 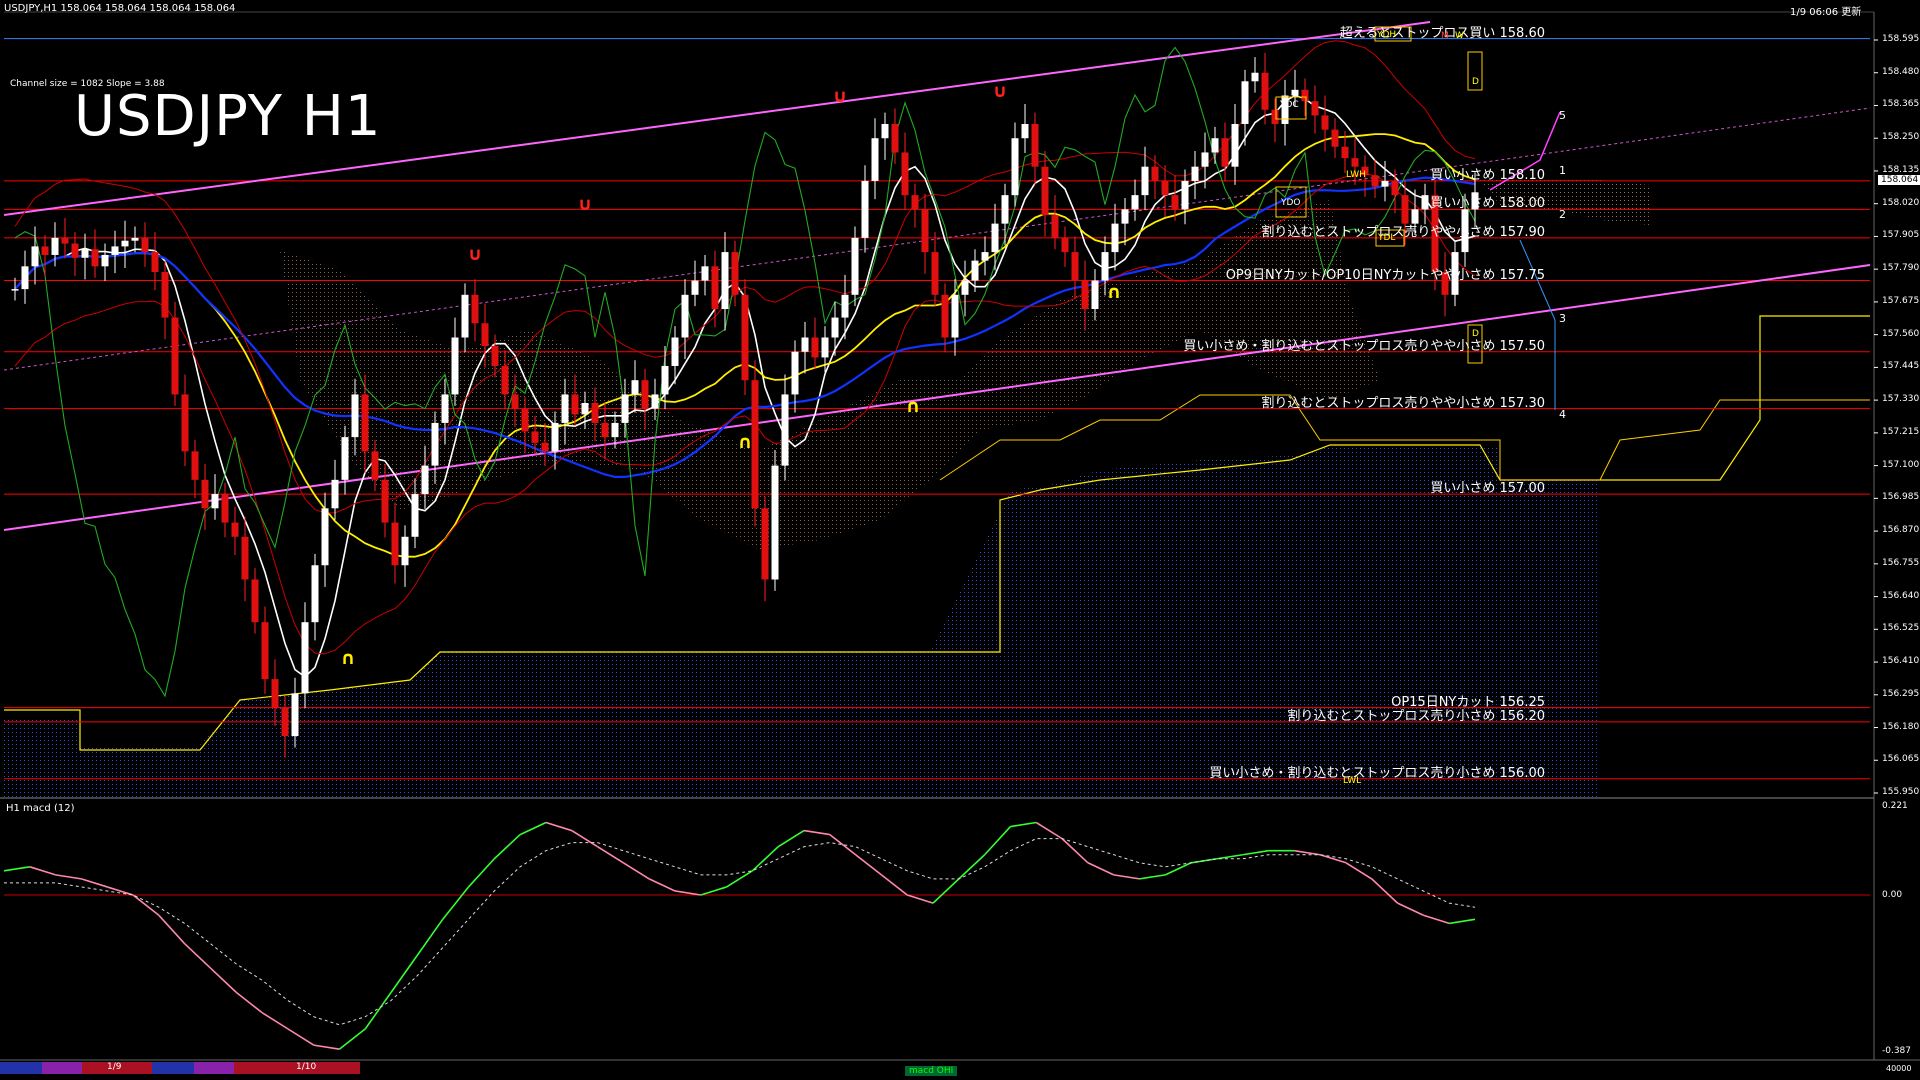 What do you see at coordinates (348, 658) in the screenshot?
I see `fractal-down-marker: ∩` at bounding box center [348, 658].